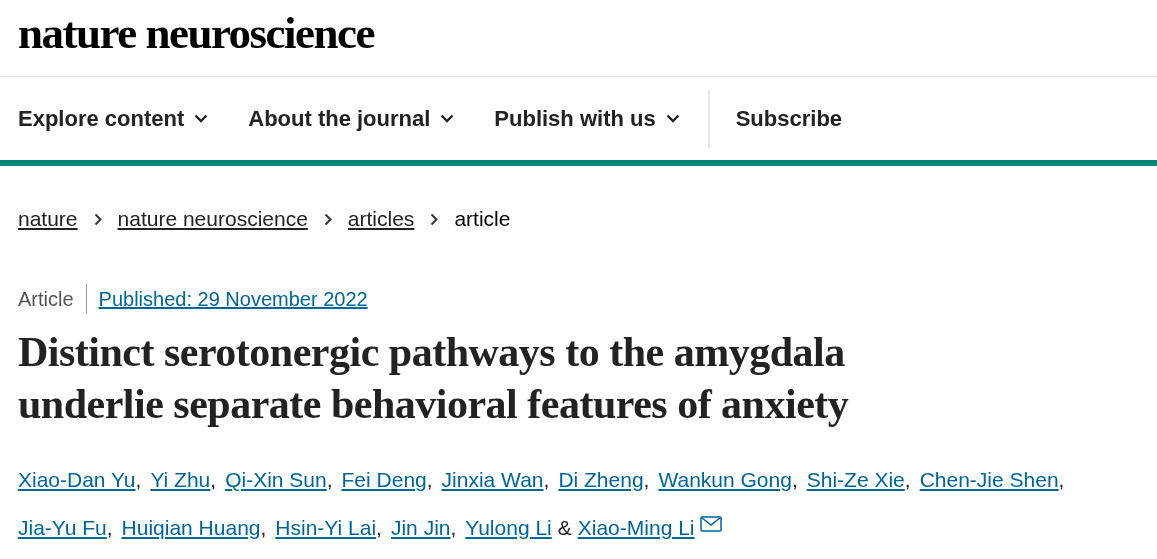 This screenshot has width=1157, height=559. I want to click on author-link: Fei Deng, so click(384, 480).